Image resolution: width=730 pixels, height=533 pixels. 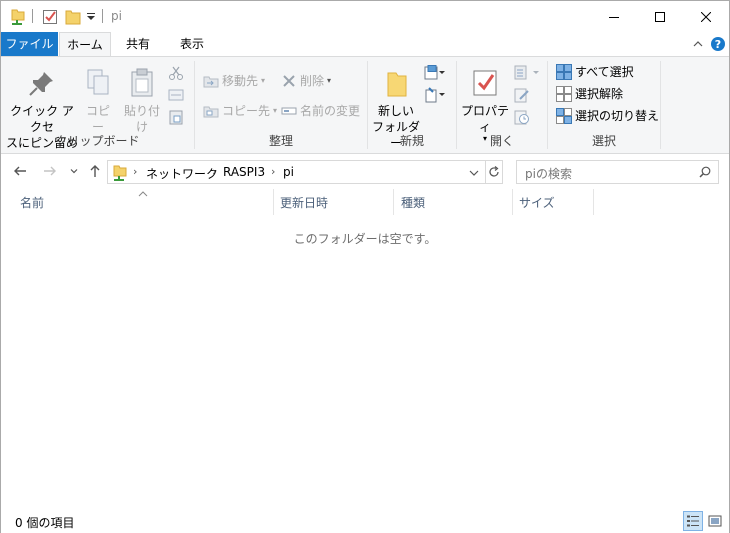 I want to click on arrow-up-icon, so click(x=95, y=171).